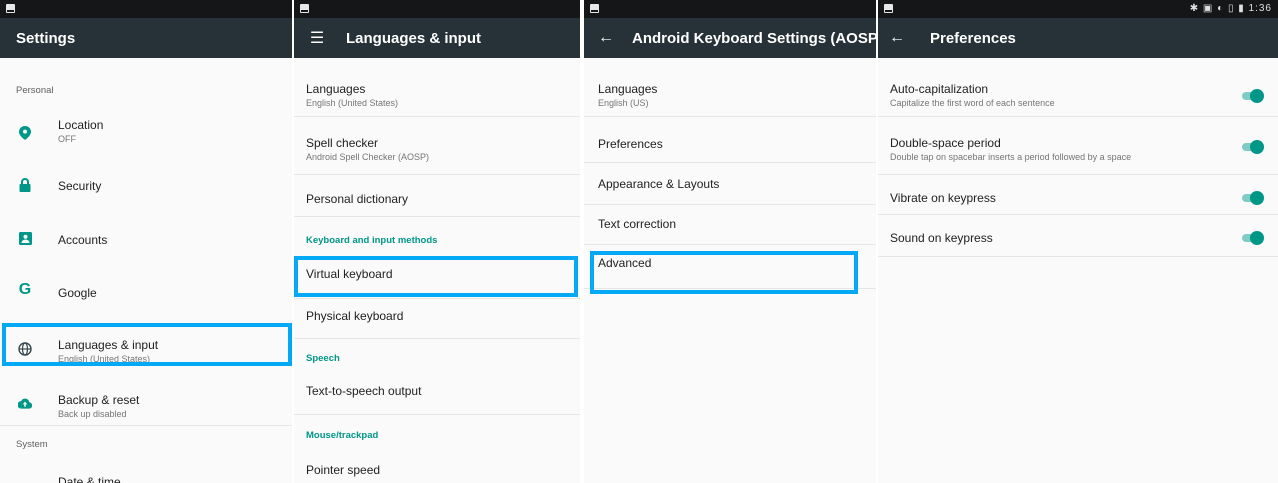  I want to click on item-label: Auto-capitalization, so click(939, 89).